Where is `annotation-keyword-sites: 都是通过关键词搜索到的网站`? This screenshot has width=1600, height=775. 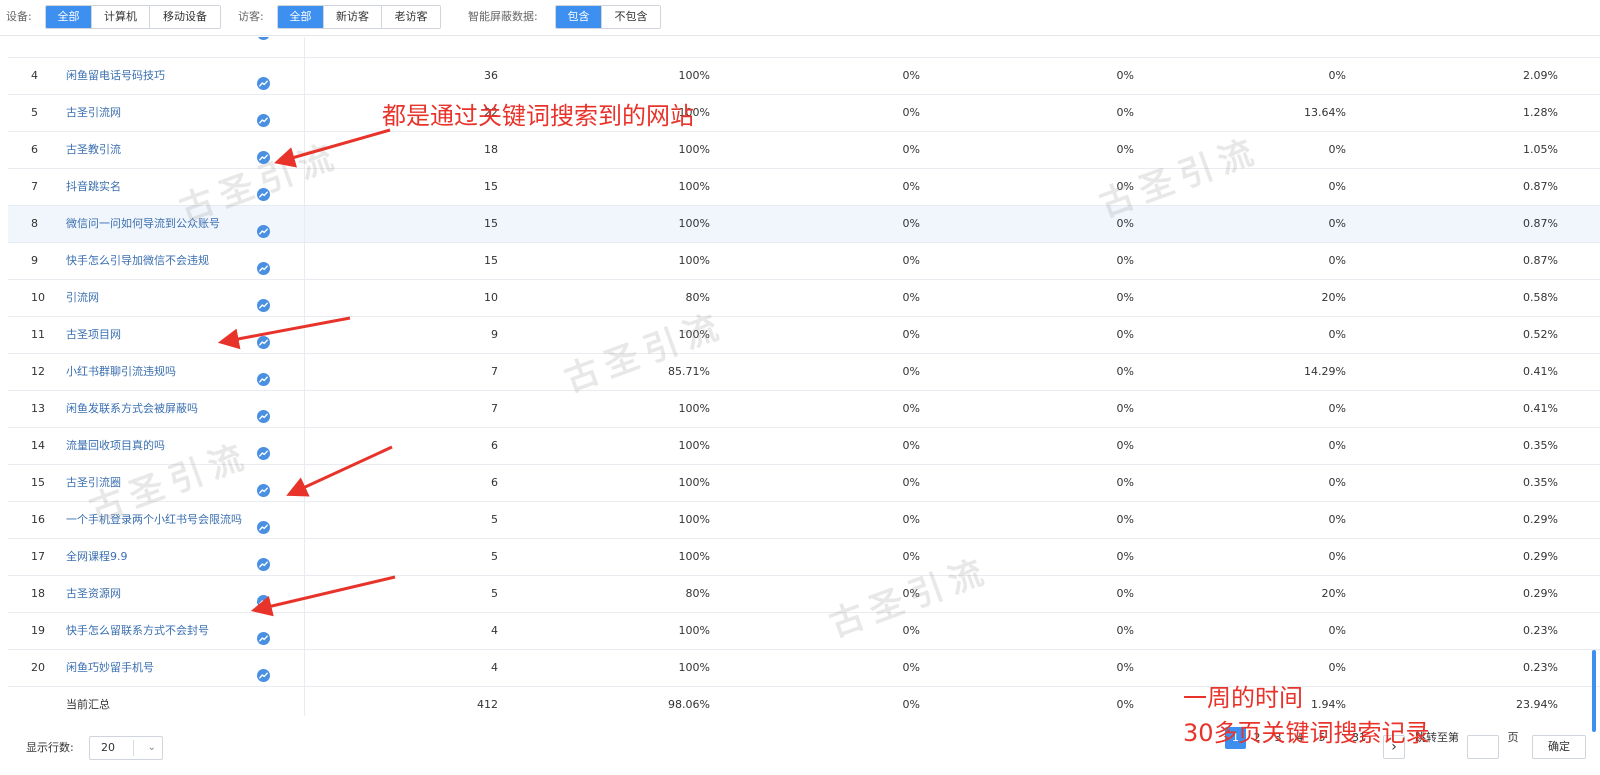
annotation-keyword-sites: 都是通过关键词搜索到的网站 is located at coordinates (538, 116).